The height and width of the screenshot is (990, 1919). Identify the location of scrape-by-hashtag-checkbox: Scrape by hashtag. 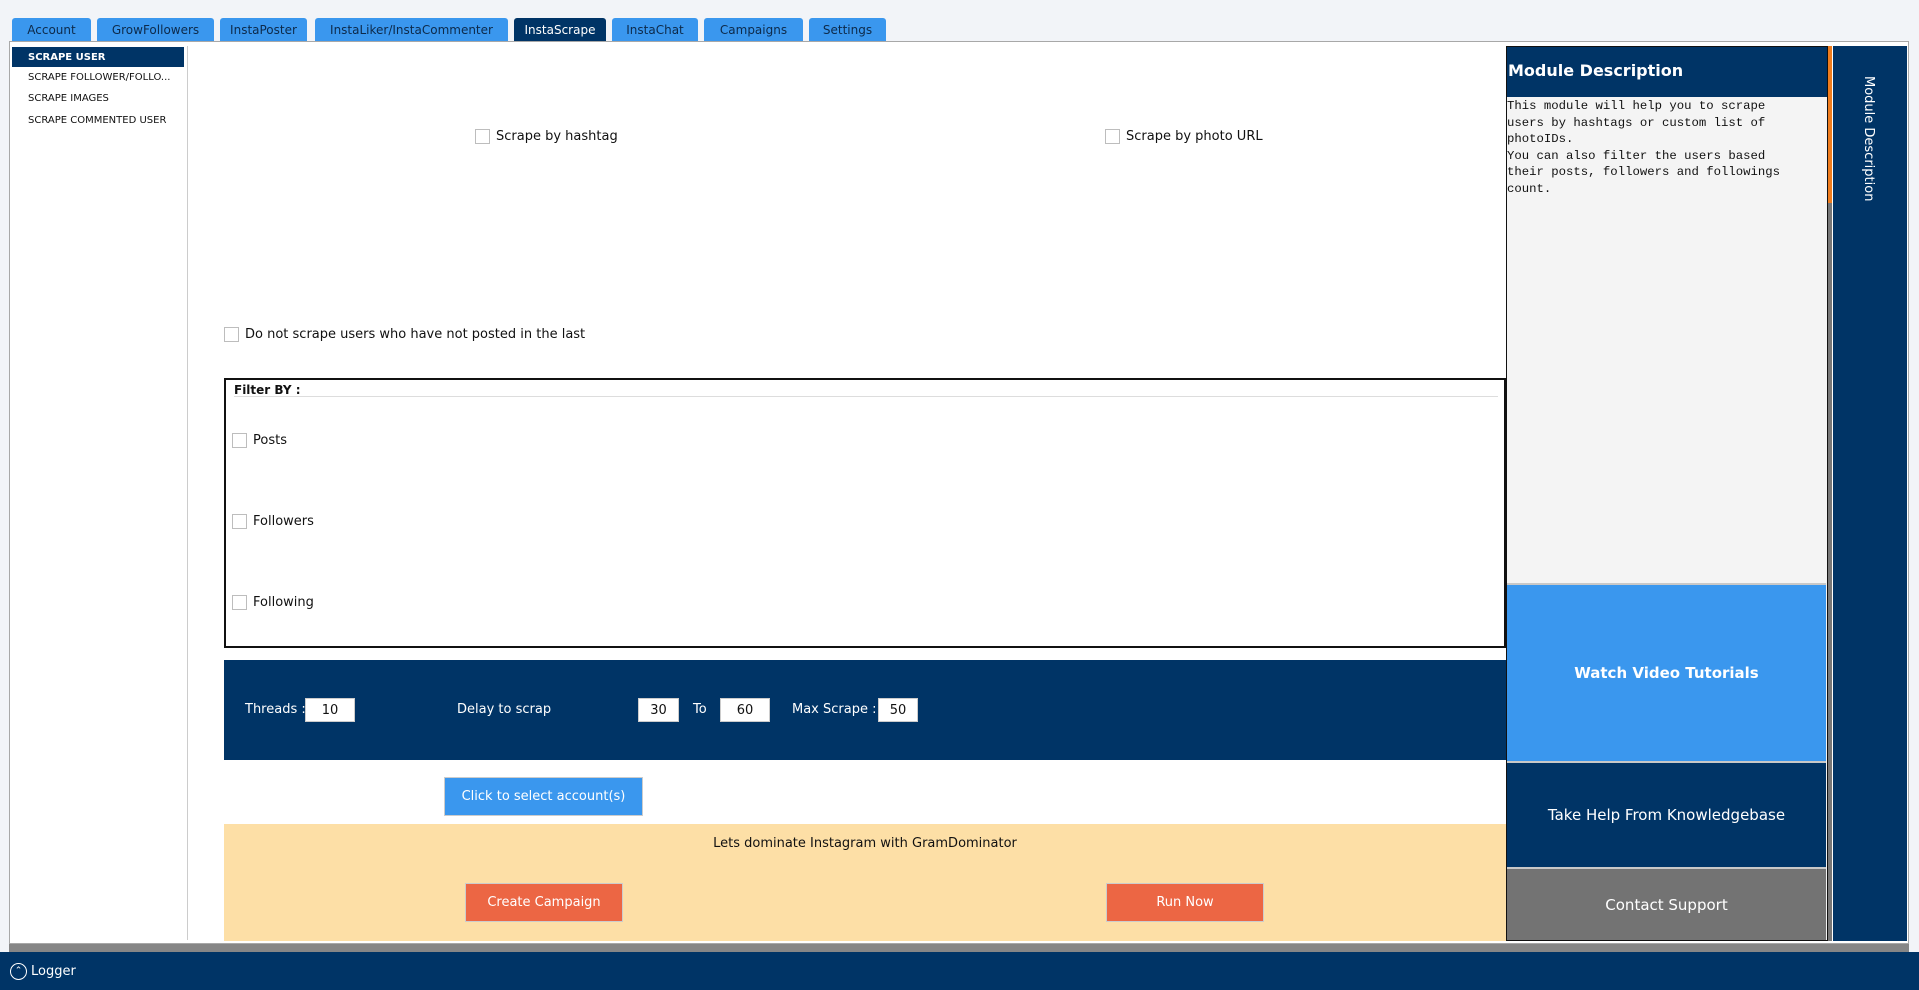
(546, 136).